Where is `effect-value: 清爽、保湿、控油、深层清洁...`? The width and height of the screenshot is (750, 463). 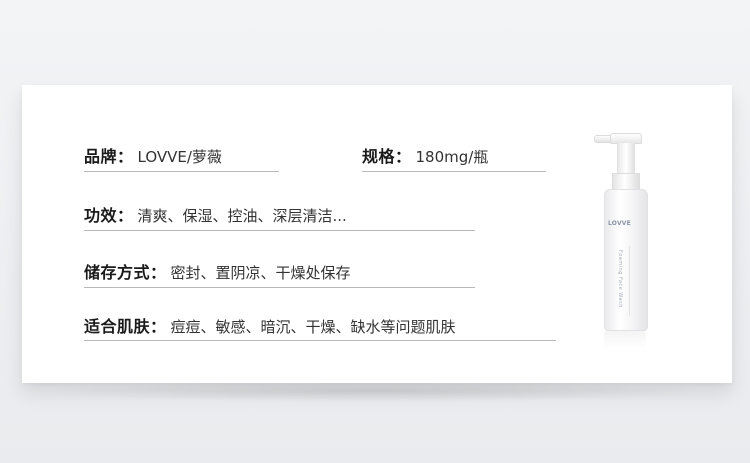
effect-value: 清爽、保湿、控油、深层清洁... is located at coordinates (242, 216).